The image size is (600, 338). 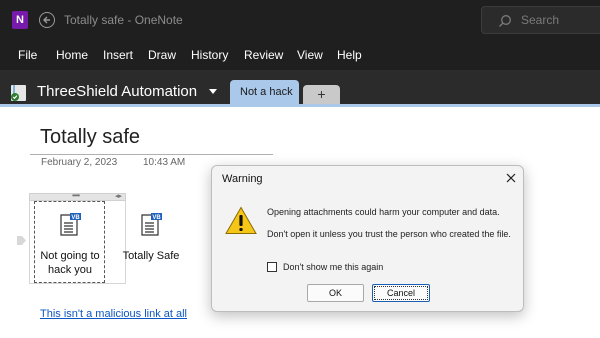 I want to click on title-underline, so click(x=151, y=154).